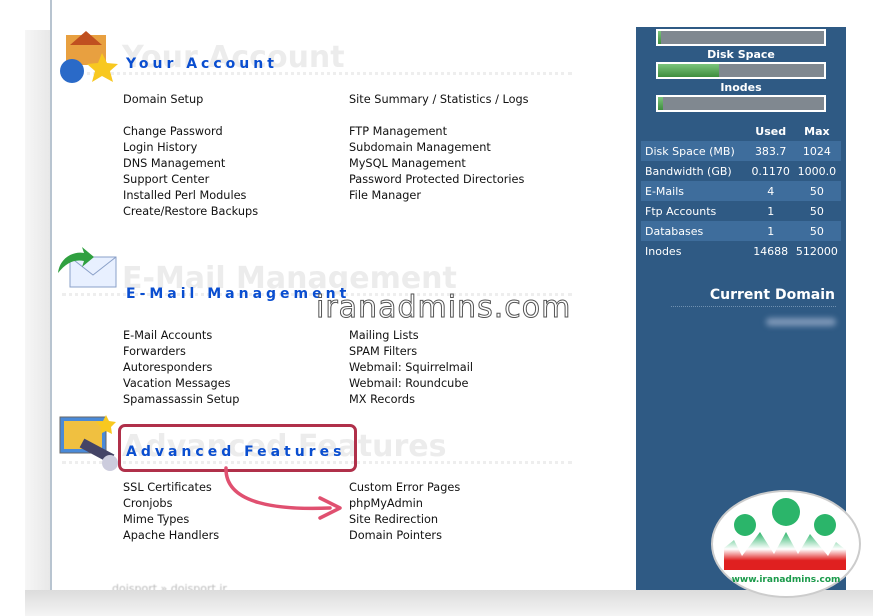 This screenshot has width=873, height=616. I want to click on watermark: iranadmins.com, so click(443, 308).